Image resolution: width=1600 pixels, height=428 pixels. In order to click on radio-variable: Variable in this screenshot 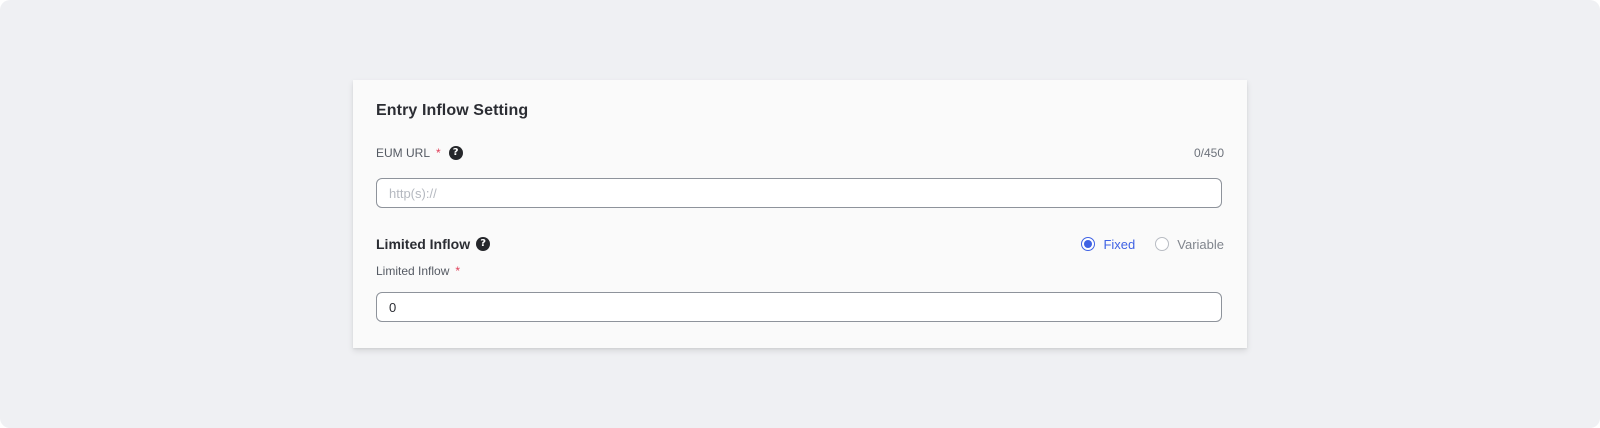, I will do `click(1189, 244)`.